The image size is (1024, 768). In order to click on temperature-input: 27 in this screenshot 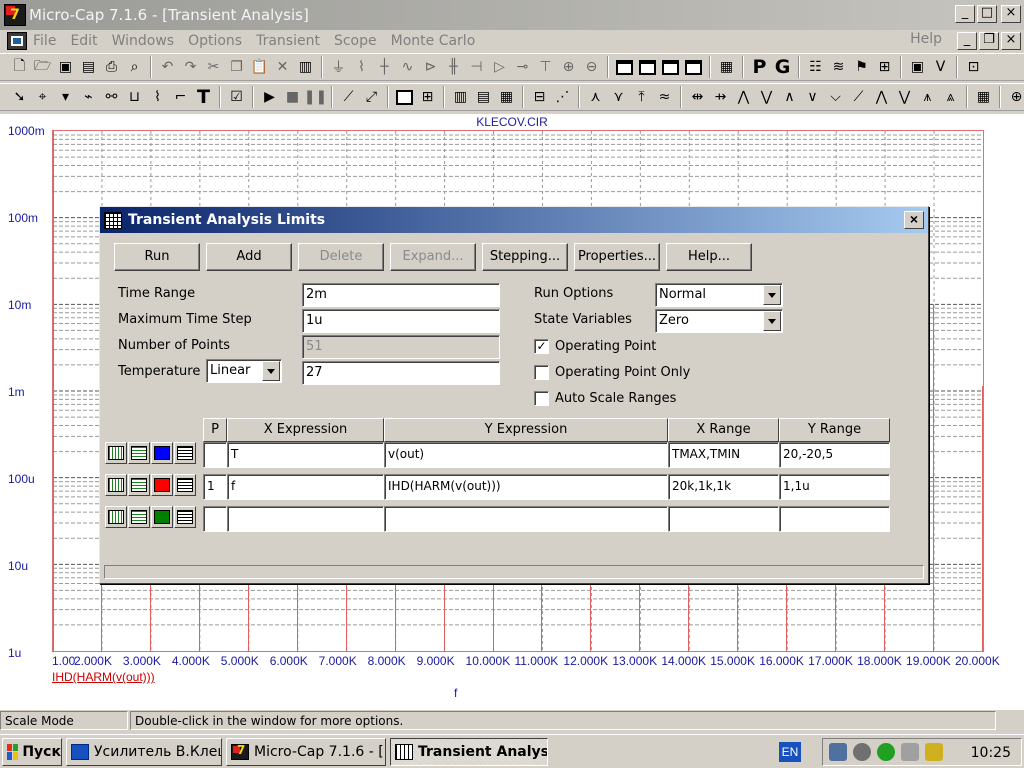, I will do `click(401, 373)`.